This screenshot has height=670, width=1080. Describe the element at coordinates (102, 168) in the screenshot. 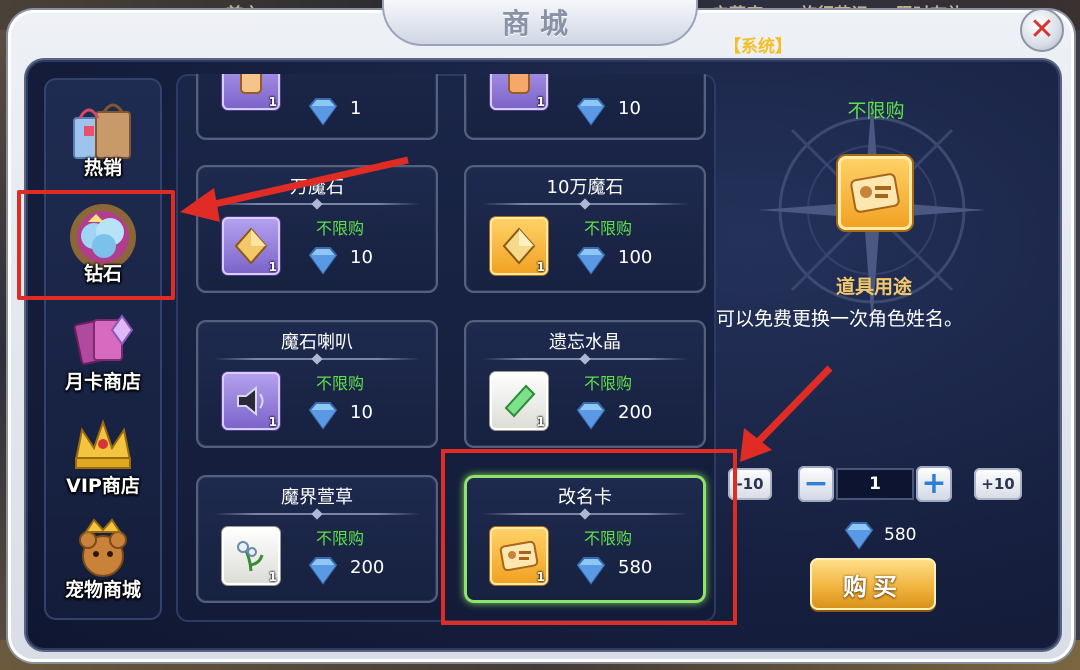

I see `sidebar-item-label: 热销` at that location.